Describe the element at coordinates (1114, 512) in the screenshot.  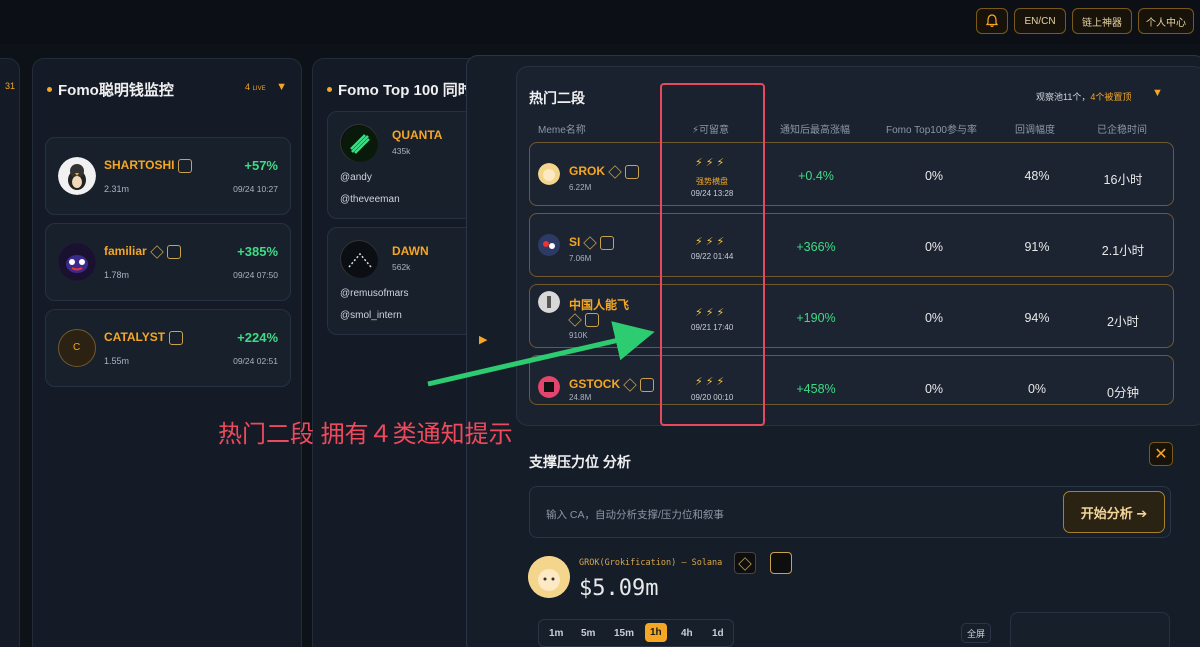
I see `start-analysis-button: 开始分析 ➔` at that location.